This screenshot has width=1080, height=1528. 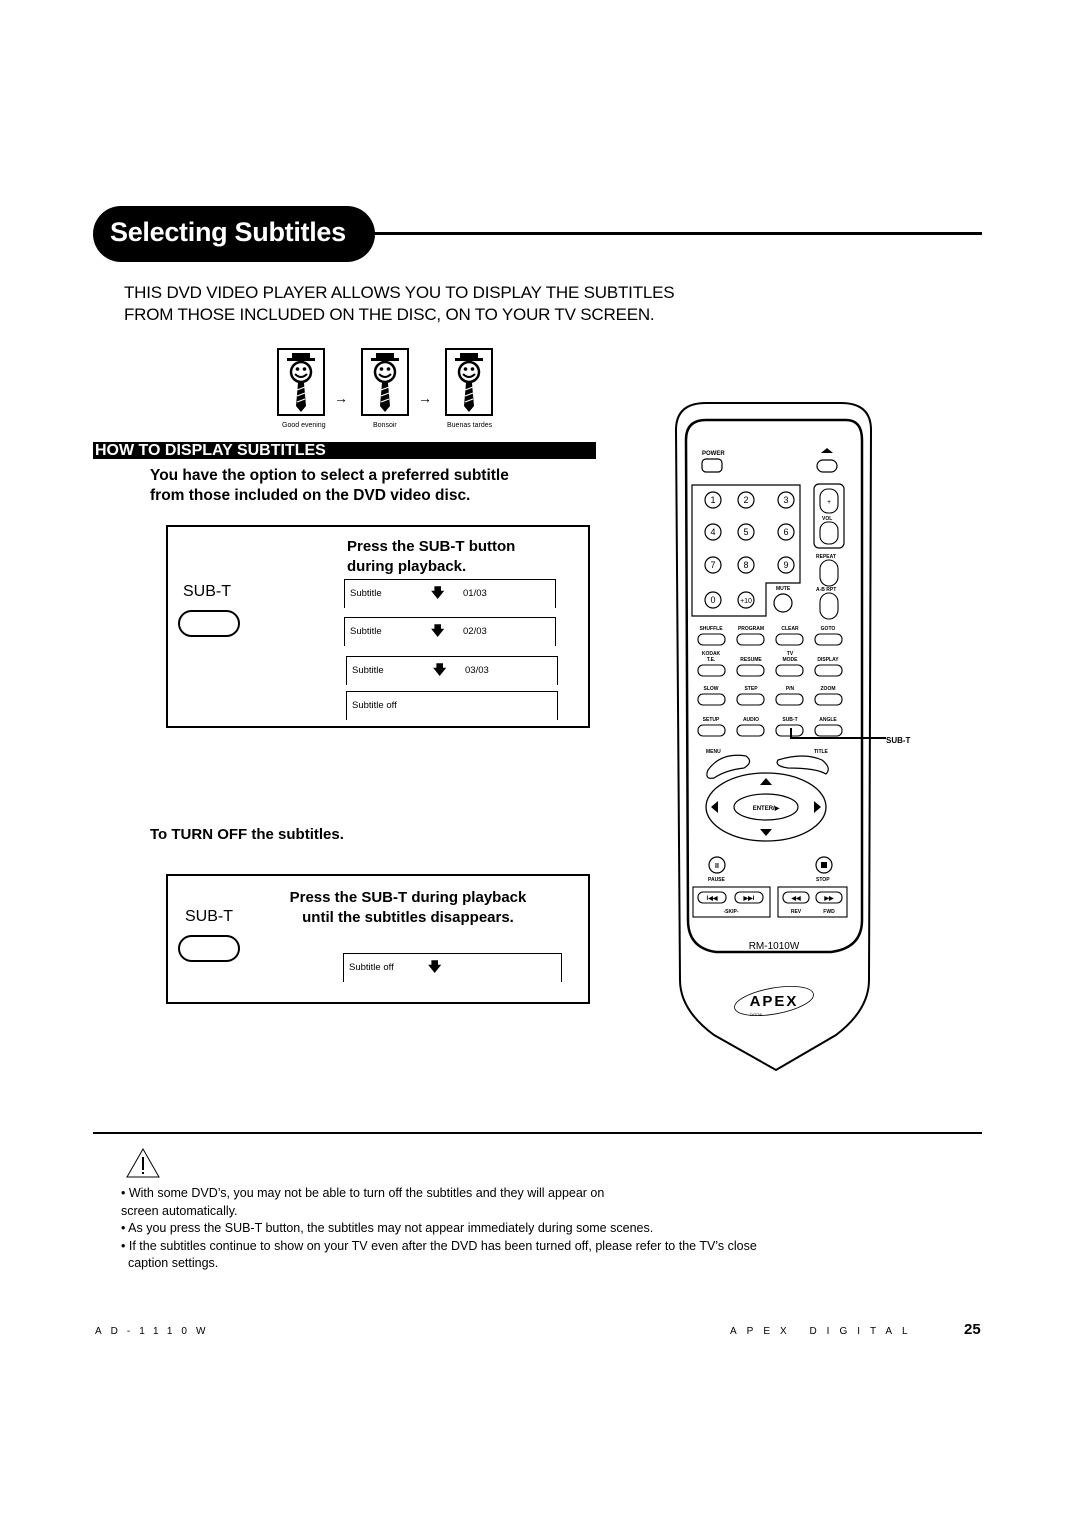 What do you see at coordinates (829, 606) in the screenshot?
I see `ab-repeat-button` at bounding box center [829, 606].